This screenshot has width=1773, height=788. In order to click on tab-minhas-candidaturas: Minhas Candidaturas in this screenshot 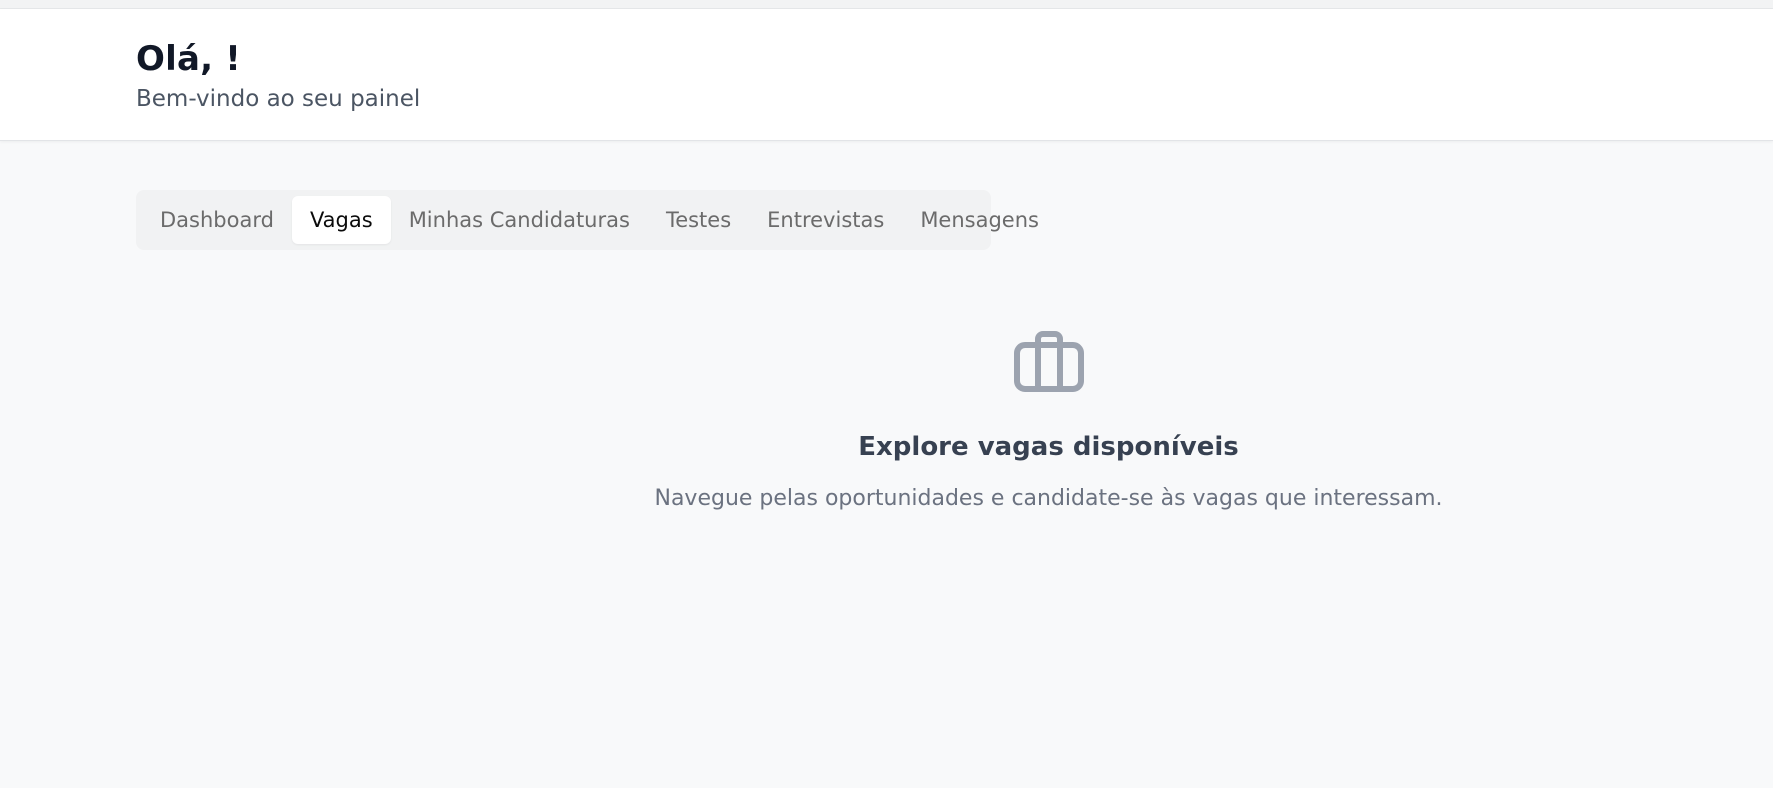, I will do `click(519, 220)`.